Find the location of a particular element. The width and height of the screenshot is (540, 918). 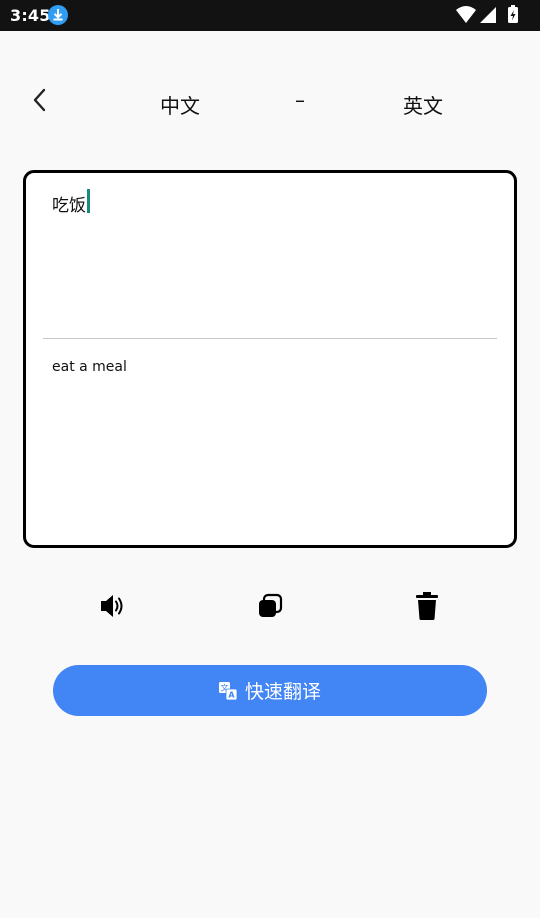

speak-button is located at coordinates (112, 608).